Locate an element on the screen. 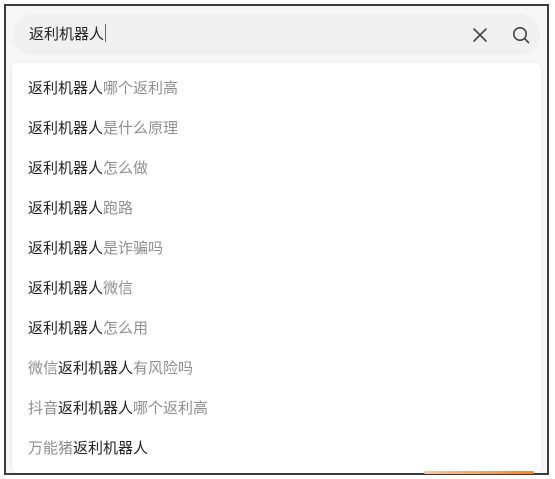  text-caret is located at coordinates (106, 33).